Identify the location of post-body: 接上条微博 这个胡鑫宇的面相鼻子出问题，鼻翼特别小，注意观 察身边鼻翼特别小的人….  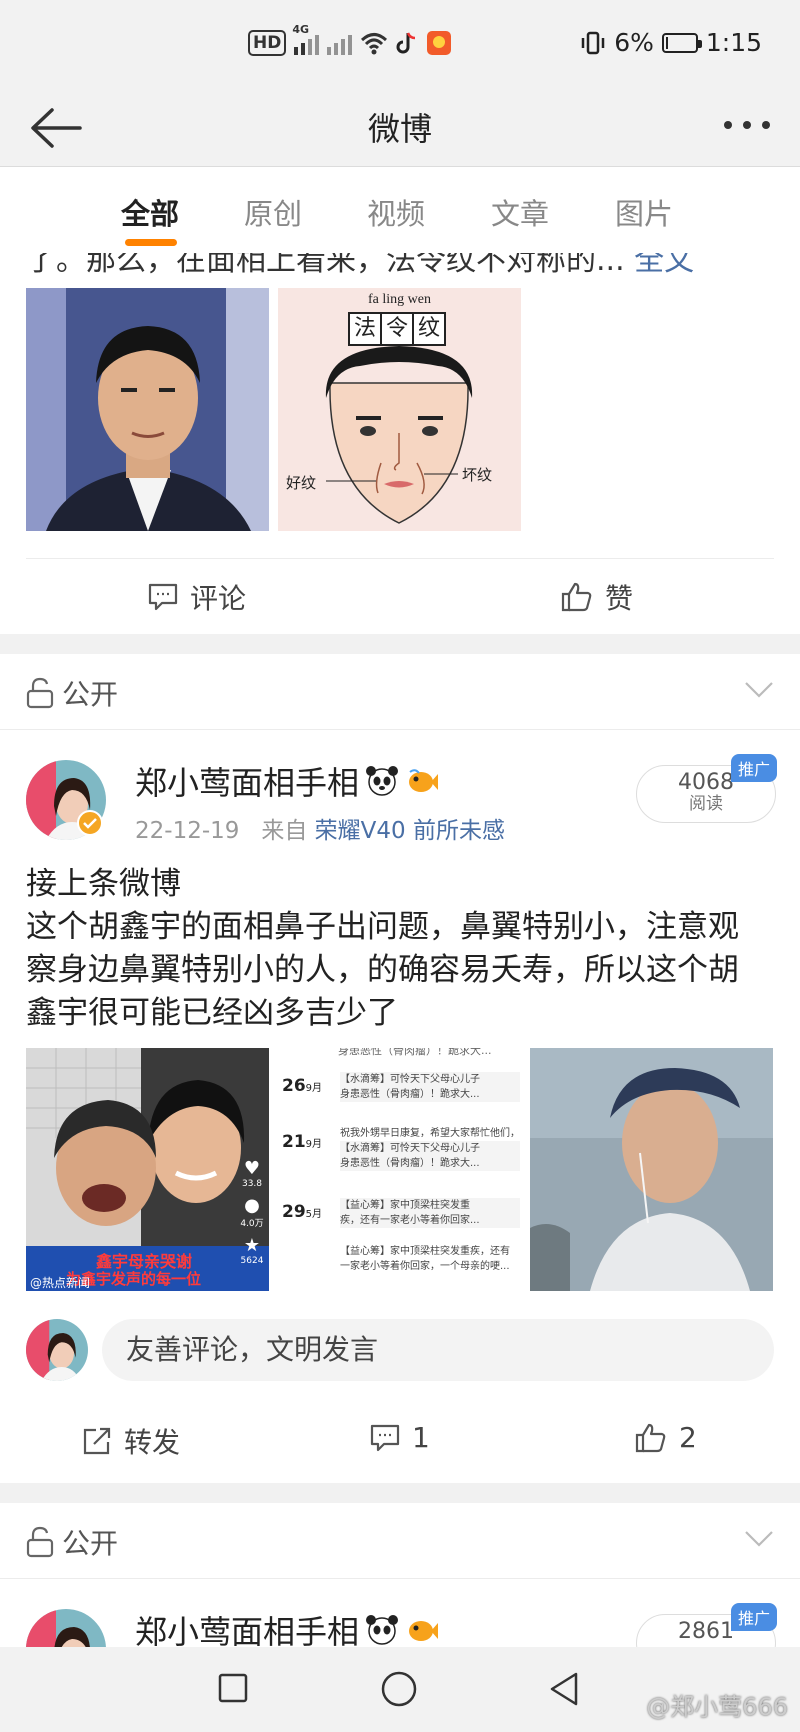
(402, 949).